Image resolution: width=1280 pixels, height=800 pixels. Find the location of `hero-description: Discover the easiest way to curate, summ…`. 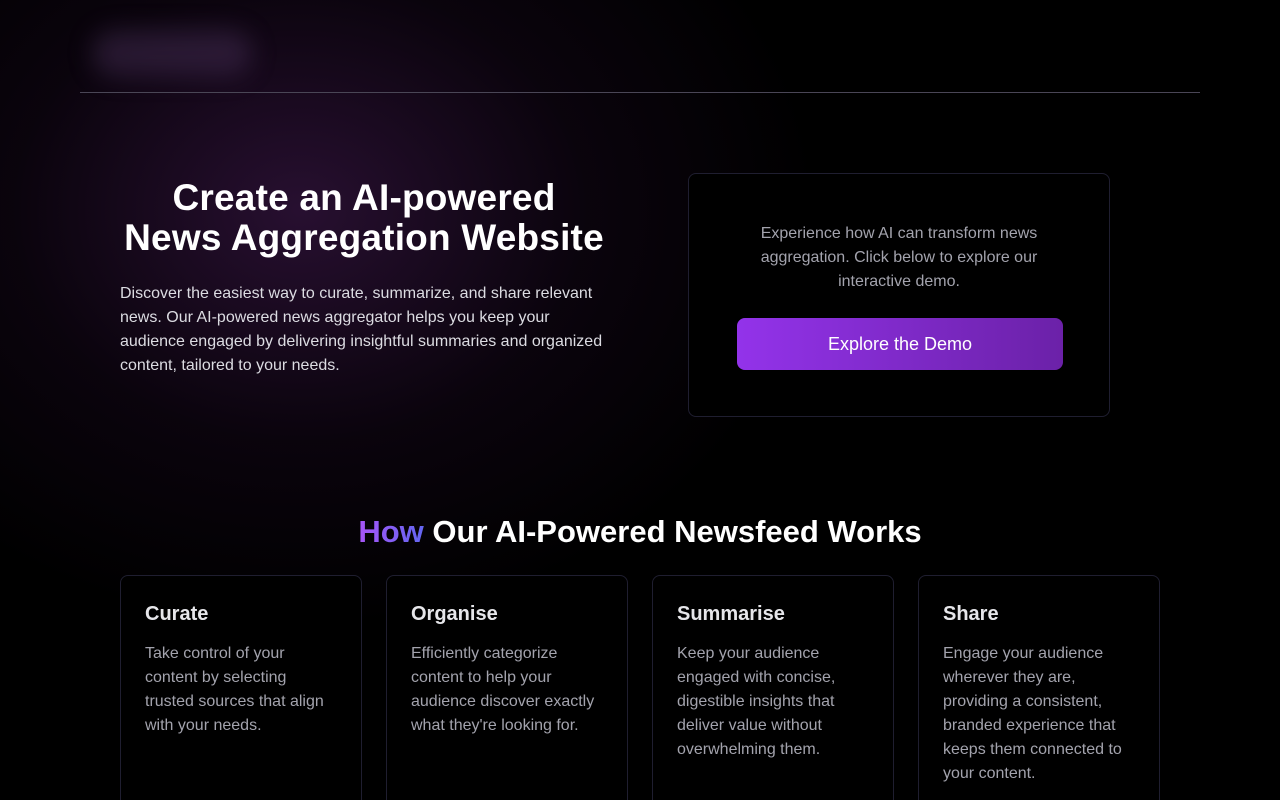

hero-description: Discover the easiest way to curate, summ… is located at coordinates (361, 329).